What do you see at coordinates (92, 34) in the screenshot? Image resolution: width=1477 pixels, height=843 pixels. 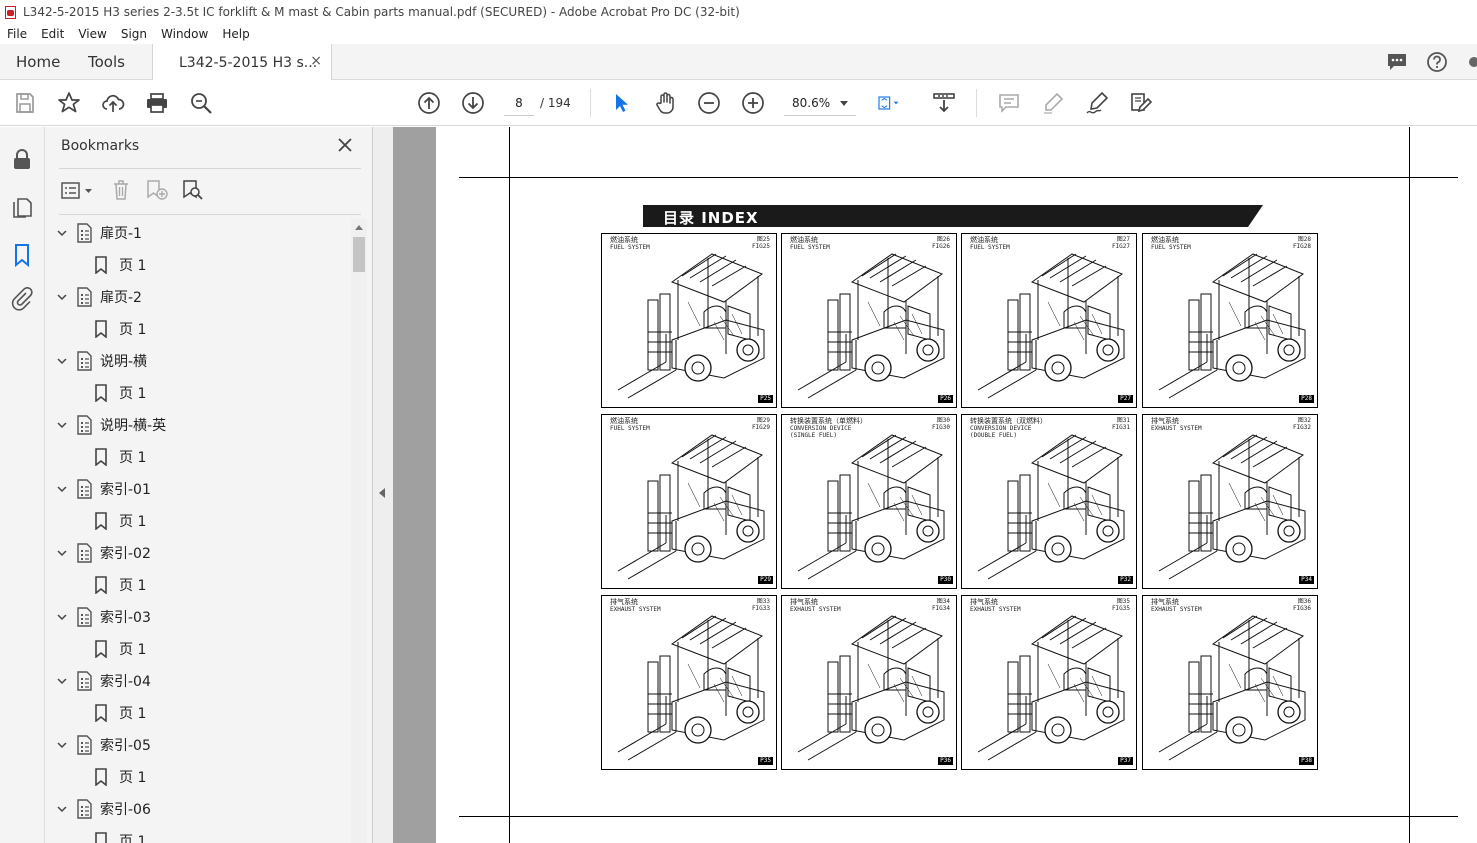 I see `menu-view: View` at bounding box center [92, 34].